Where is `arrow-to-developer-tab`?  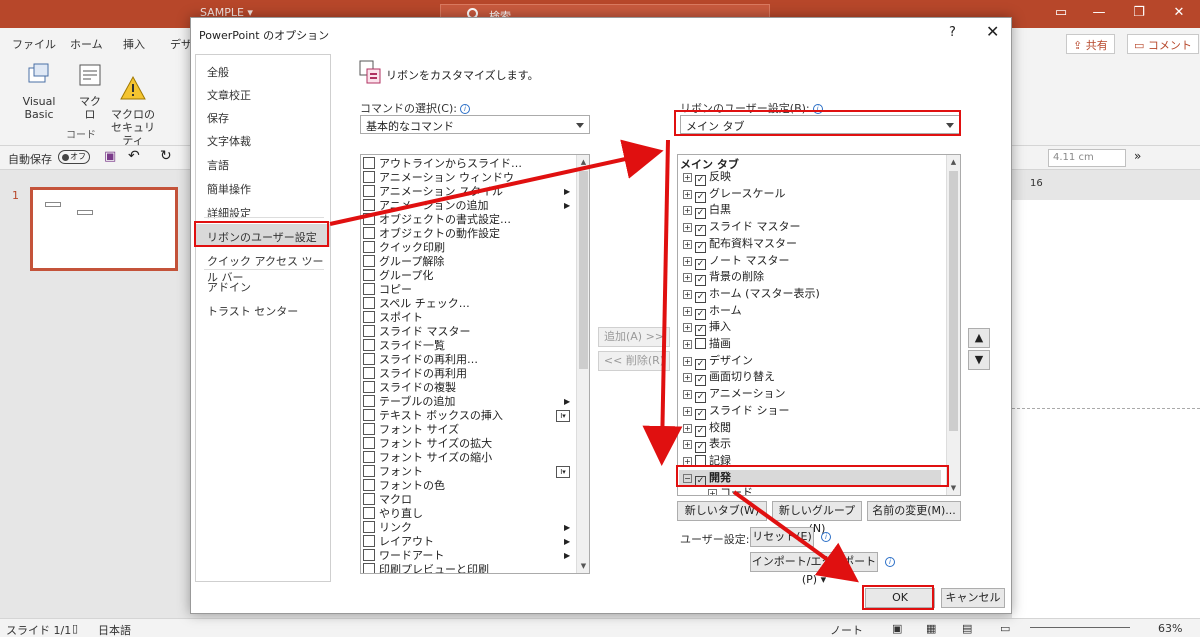 arrow-to-developer-tab is located at coordinates (662, 302).